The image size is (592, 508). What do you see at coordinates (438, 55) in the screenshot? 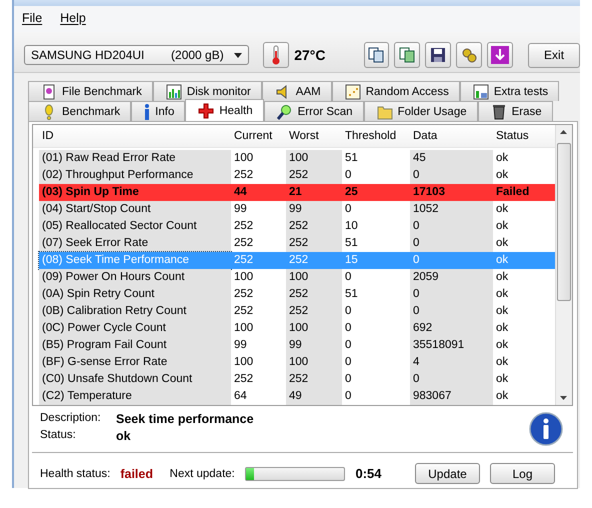
I see `save-button` at bounding box center [438, 55].